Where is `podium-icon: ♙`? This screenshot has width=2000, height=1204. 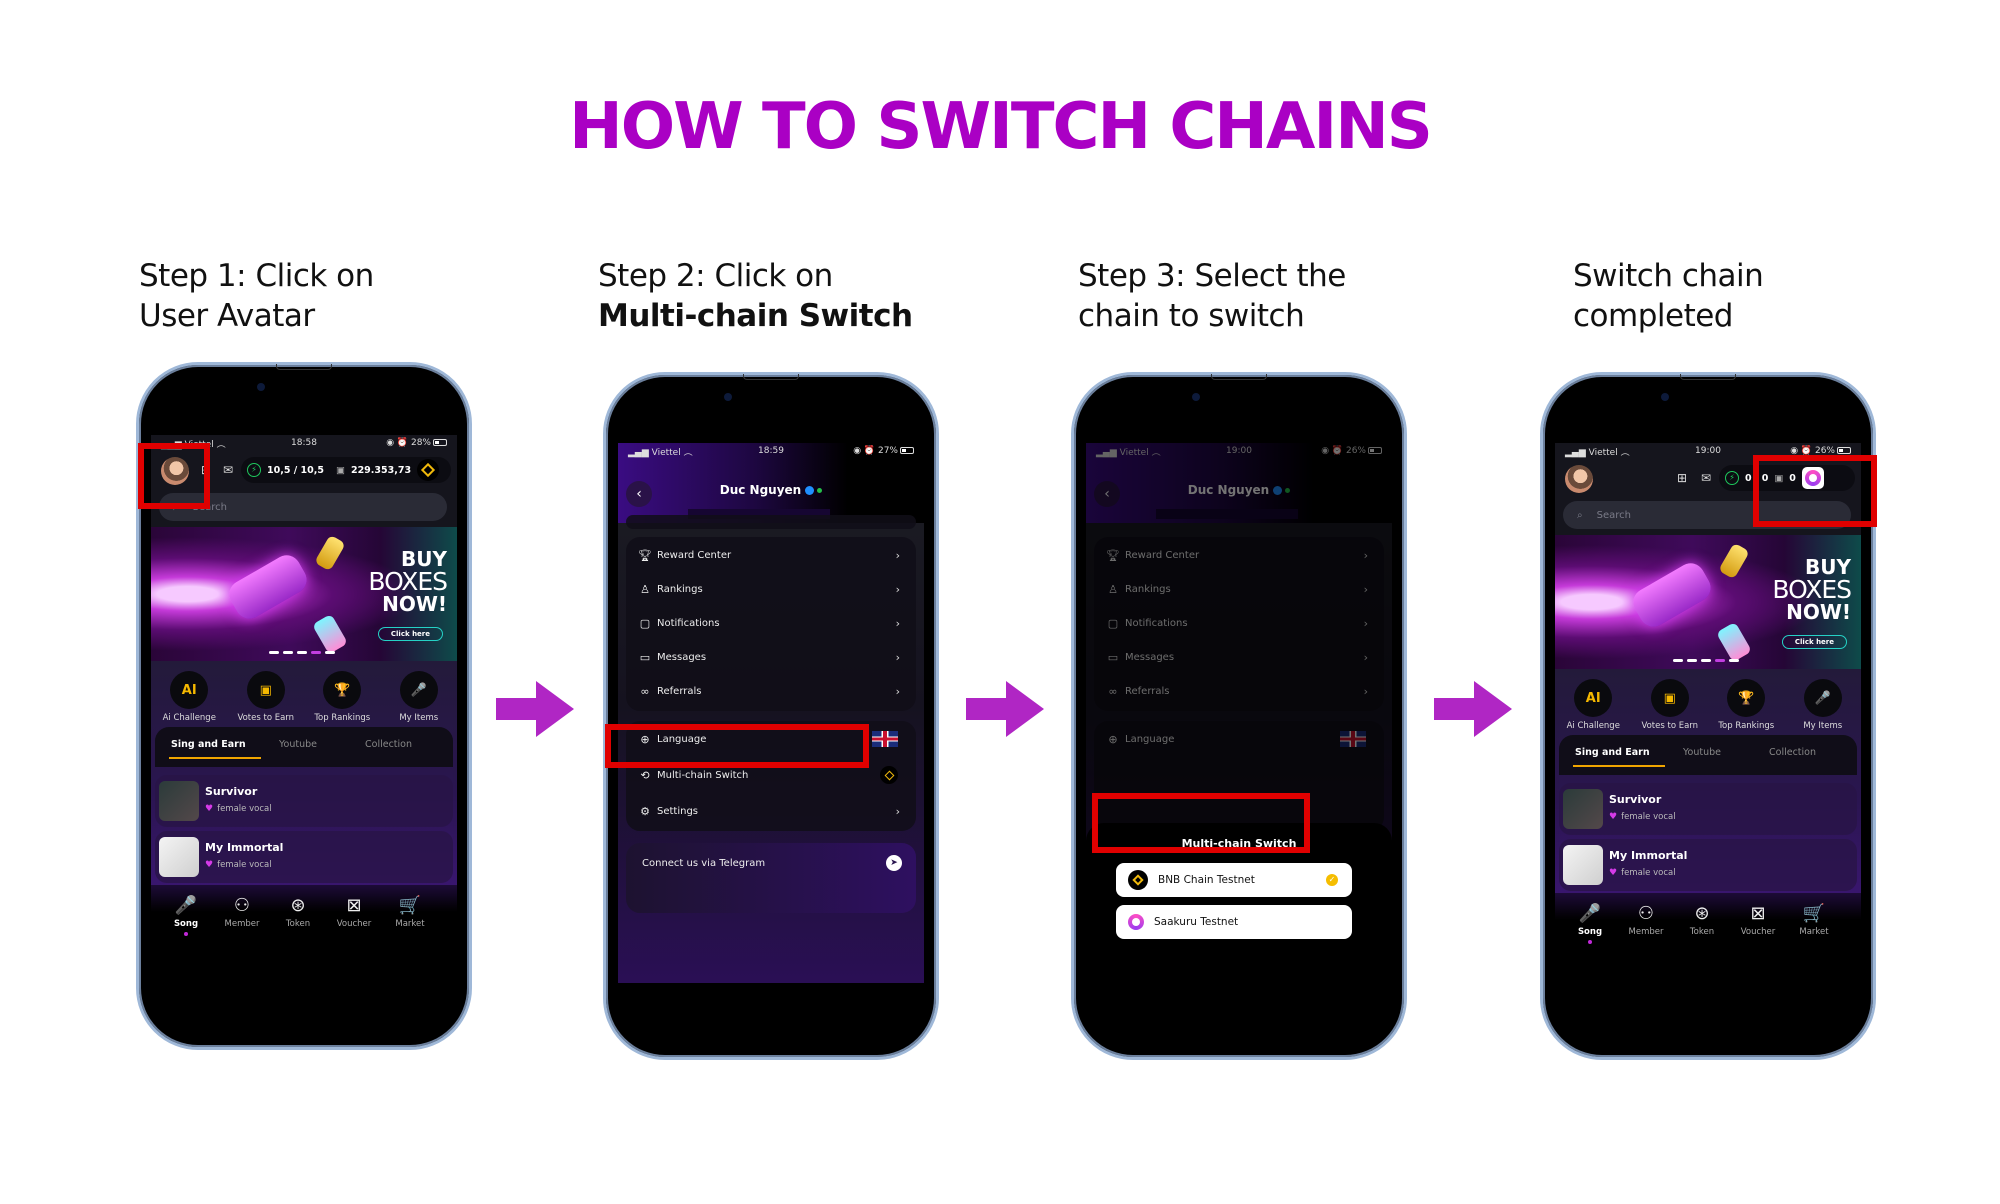
podium-icon: ♙ is located at coordinates (645, 589).